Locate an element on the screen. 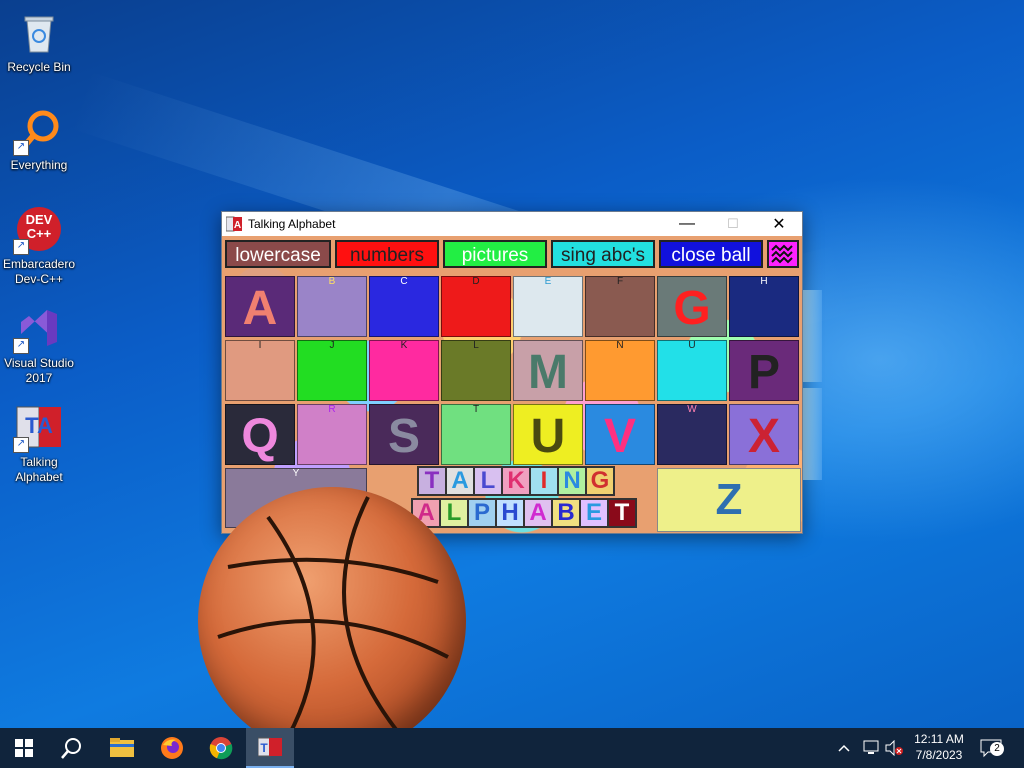  letter-cell: F is located at coordinates (620, 306).